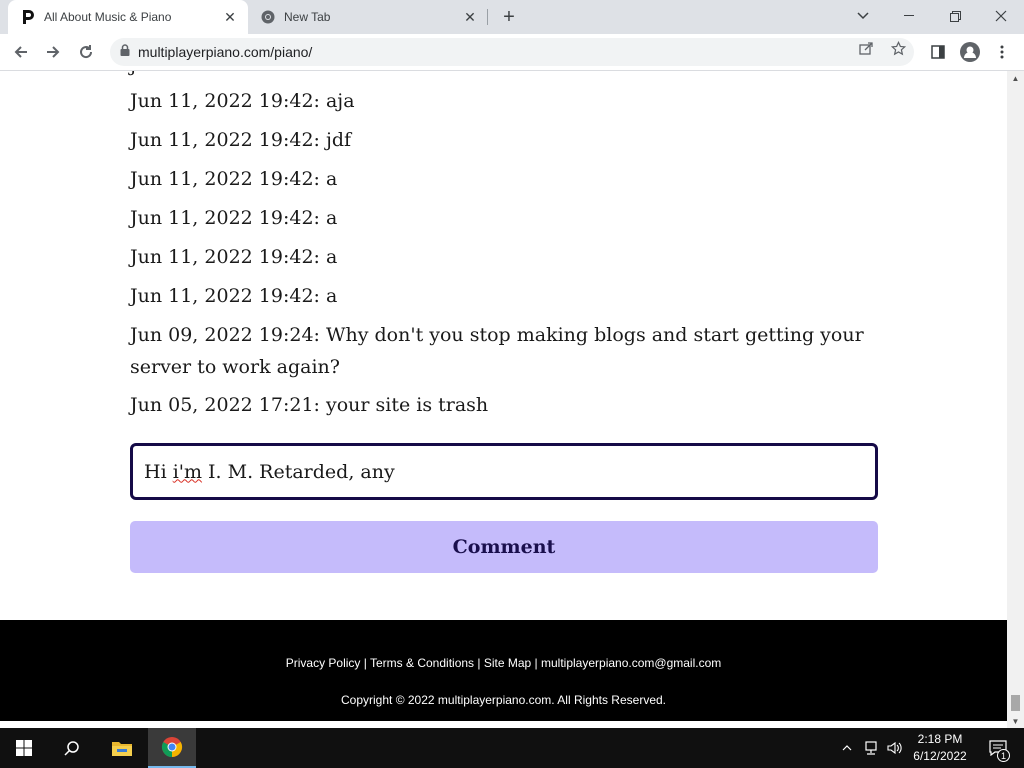  I want to click on address-bar: multiplayerpiano.com/piano/, so click(512, 52).